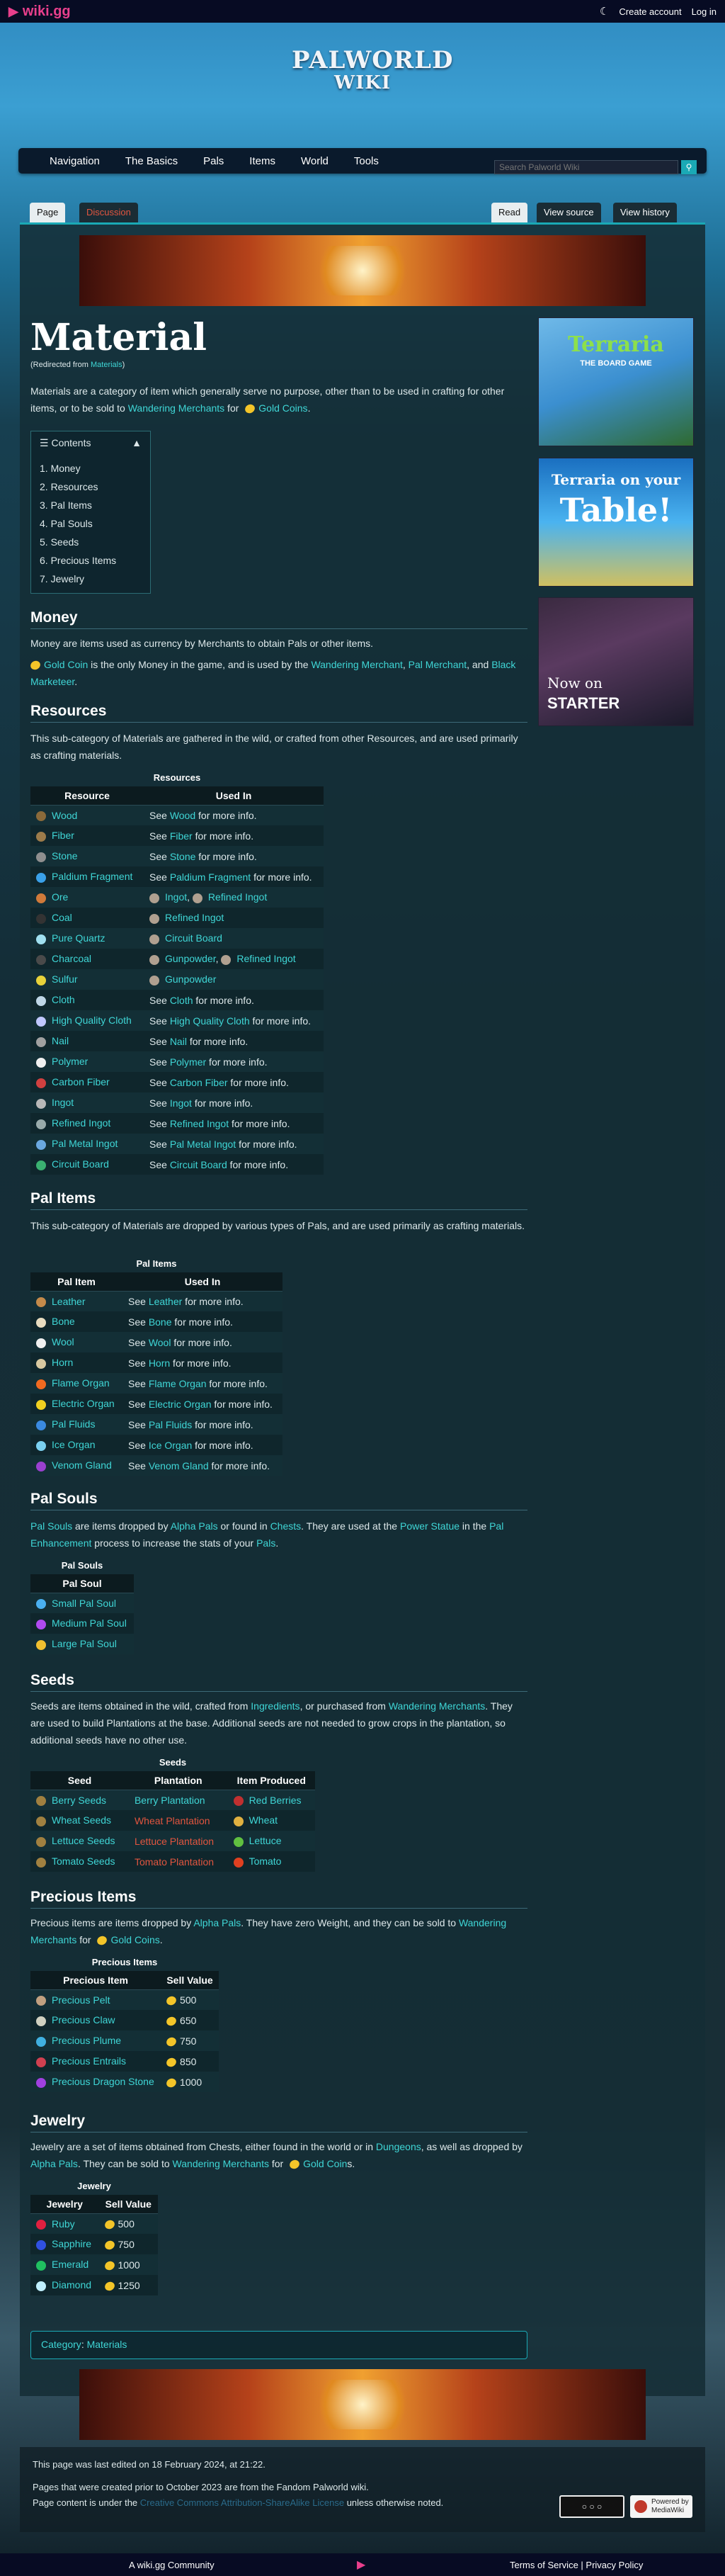 Image resolution: width=725 pixels, height=2576 pixels. What do you see at coordinates (569, 212) in the screenshot?
I see `tab-view-source: View source` at bounding box center [569, 212].